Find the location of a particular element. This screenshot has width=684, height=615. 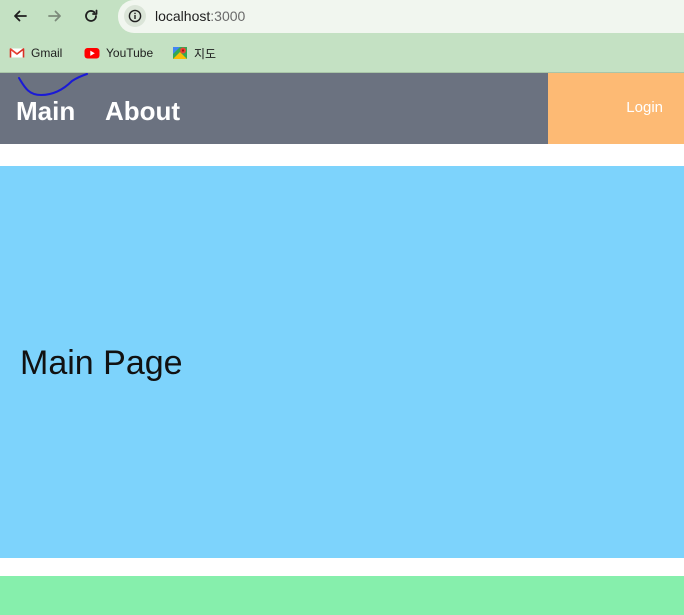

bookmark-youtube: YouTube is located at coordinates (118, 53).